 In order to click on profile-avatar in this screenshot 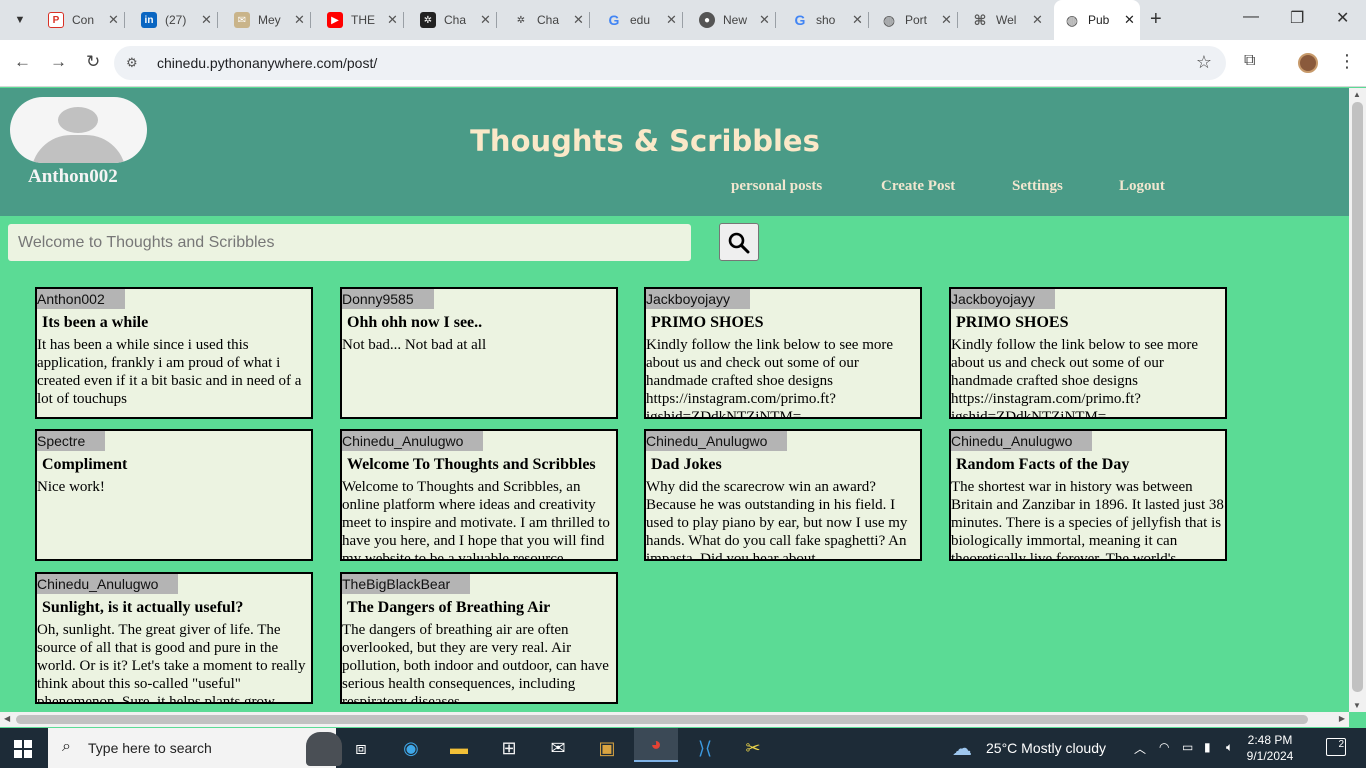, I will do `click(1308, 63)`.